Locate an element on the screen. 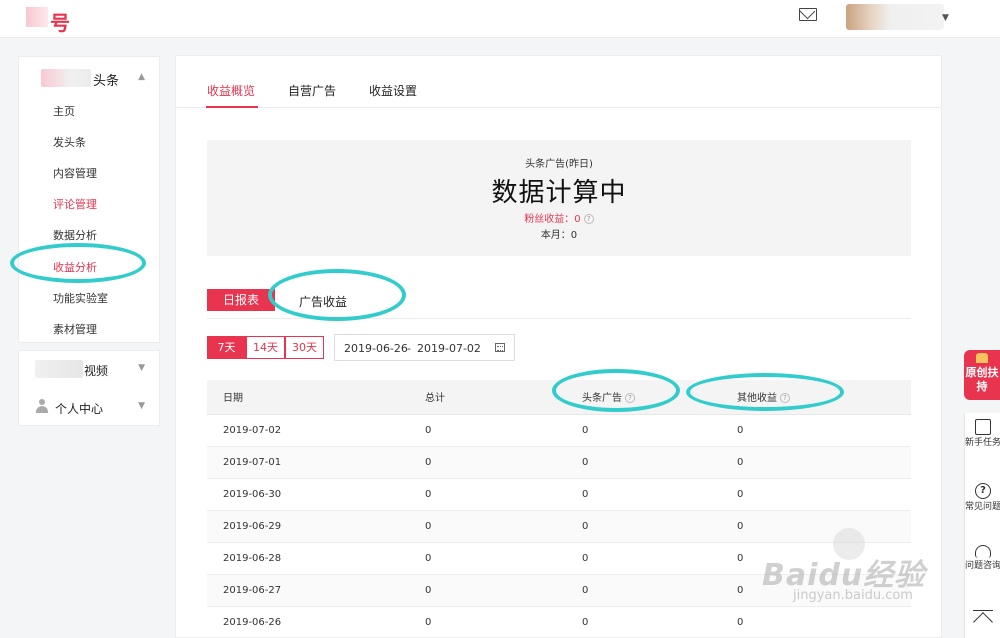 This screenshot has height=638, width=1000. annotation-circle-toutiao-ads is located at coordinates (616, 390).